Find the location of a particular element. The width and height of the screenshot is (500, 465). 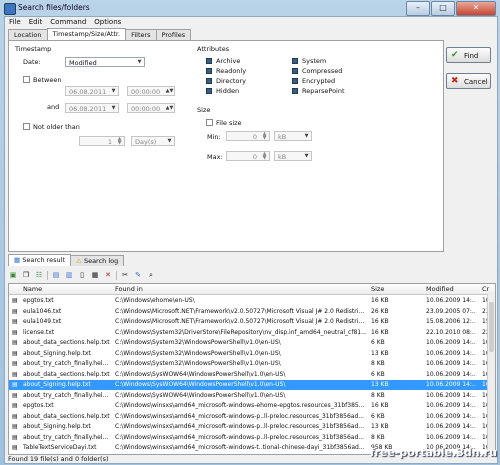

between-date-to: 06.08.2011 ▼ is located at coordinates (92, 108).